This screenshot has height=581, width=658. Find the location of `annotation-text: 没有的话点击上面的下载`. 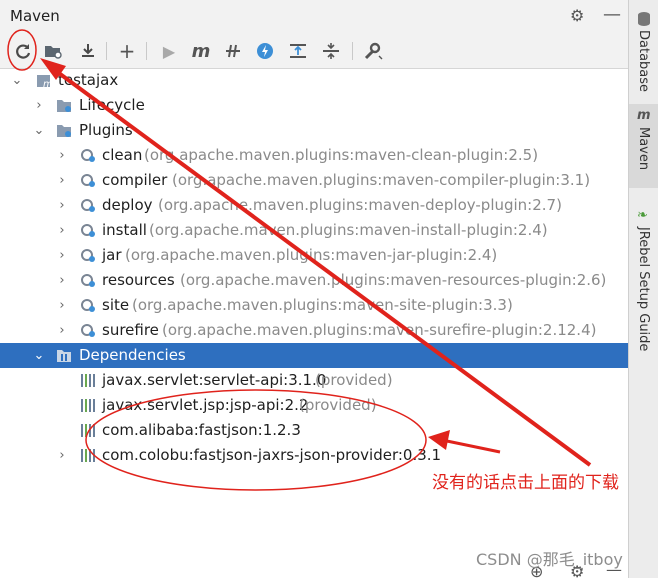

annotation-text: 没有的话点击上面的下载 is located at coordinates (525, 483).